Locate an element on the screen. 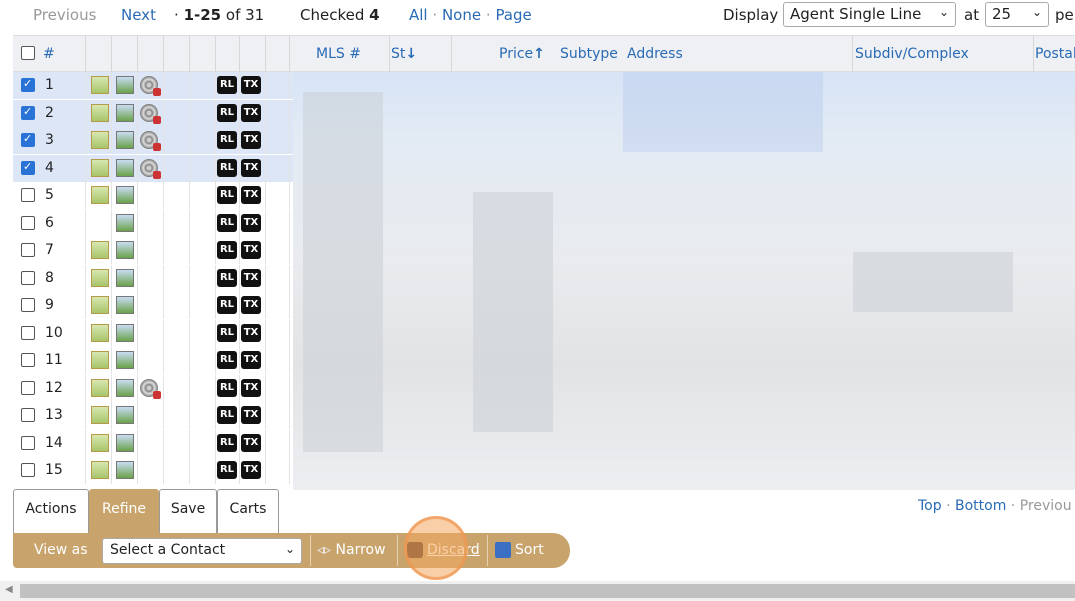 The height and width of the screenshot is (601, 1075). tab-save: Save is located at coordinates (188, 511).